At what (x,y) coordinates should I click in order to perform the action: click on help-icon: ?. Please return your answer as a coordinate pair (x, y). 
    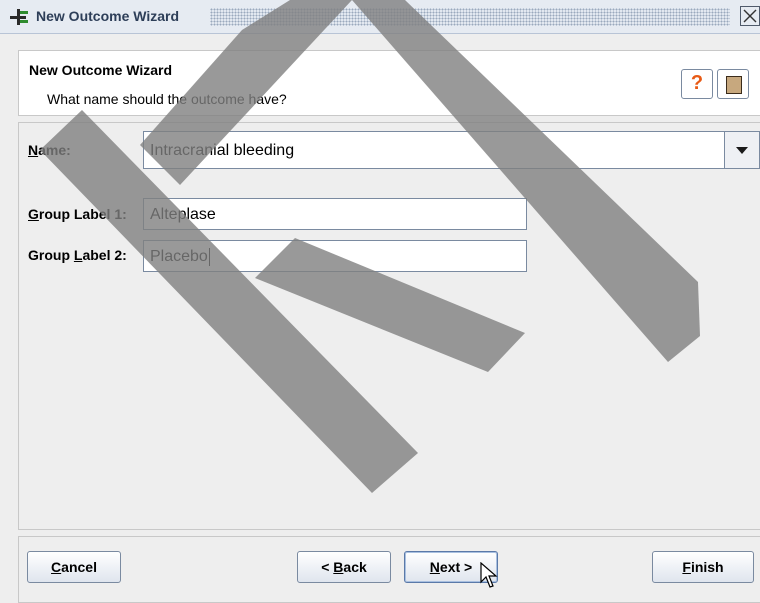
    Looking at the image, I should click on (697, 83).